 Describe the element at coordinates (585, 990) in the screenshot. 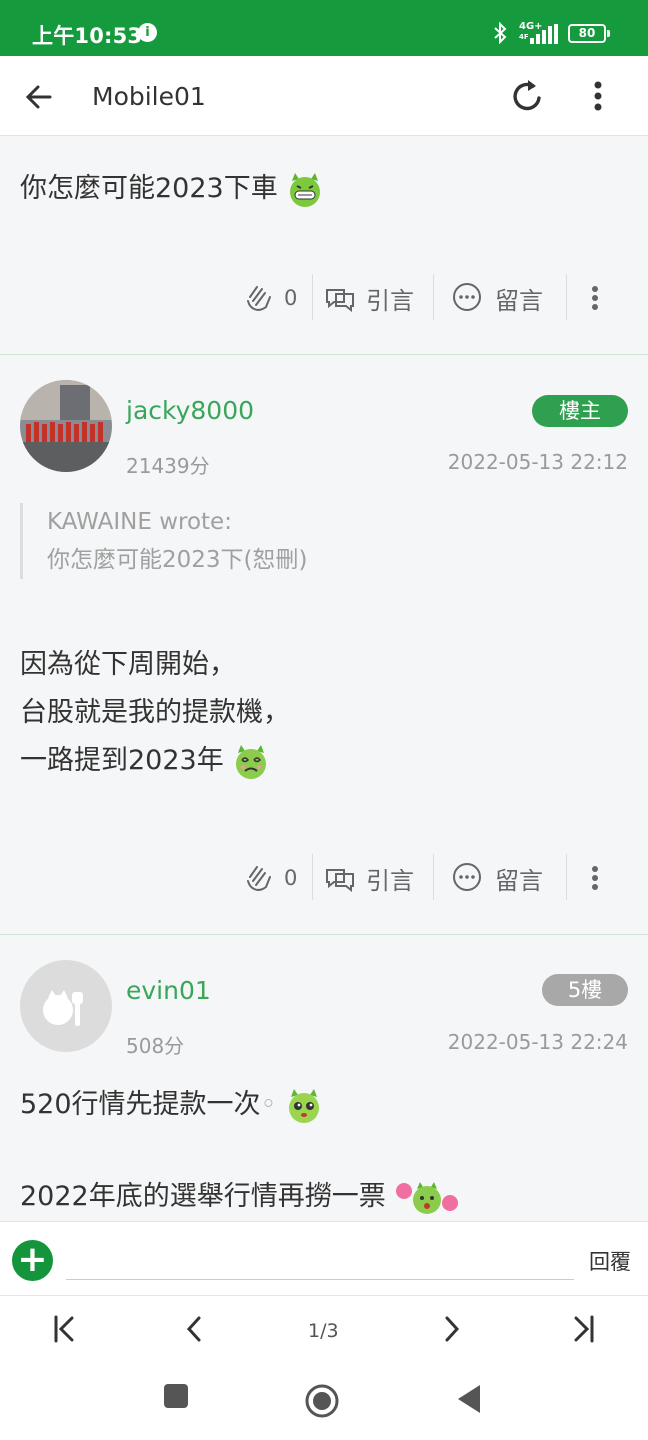

I see `floor-badge: 5樓` at that location.